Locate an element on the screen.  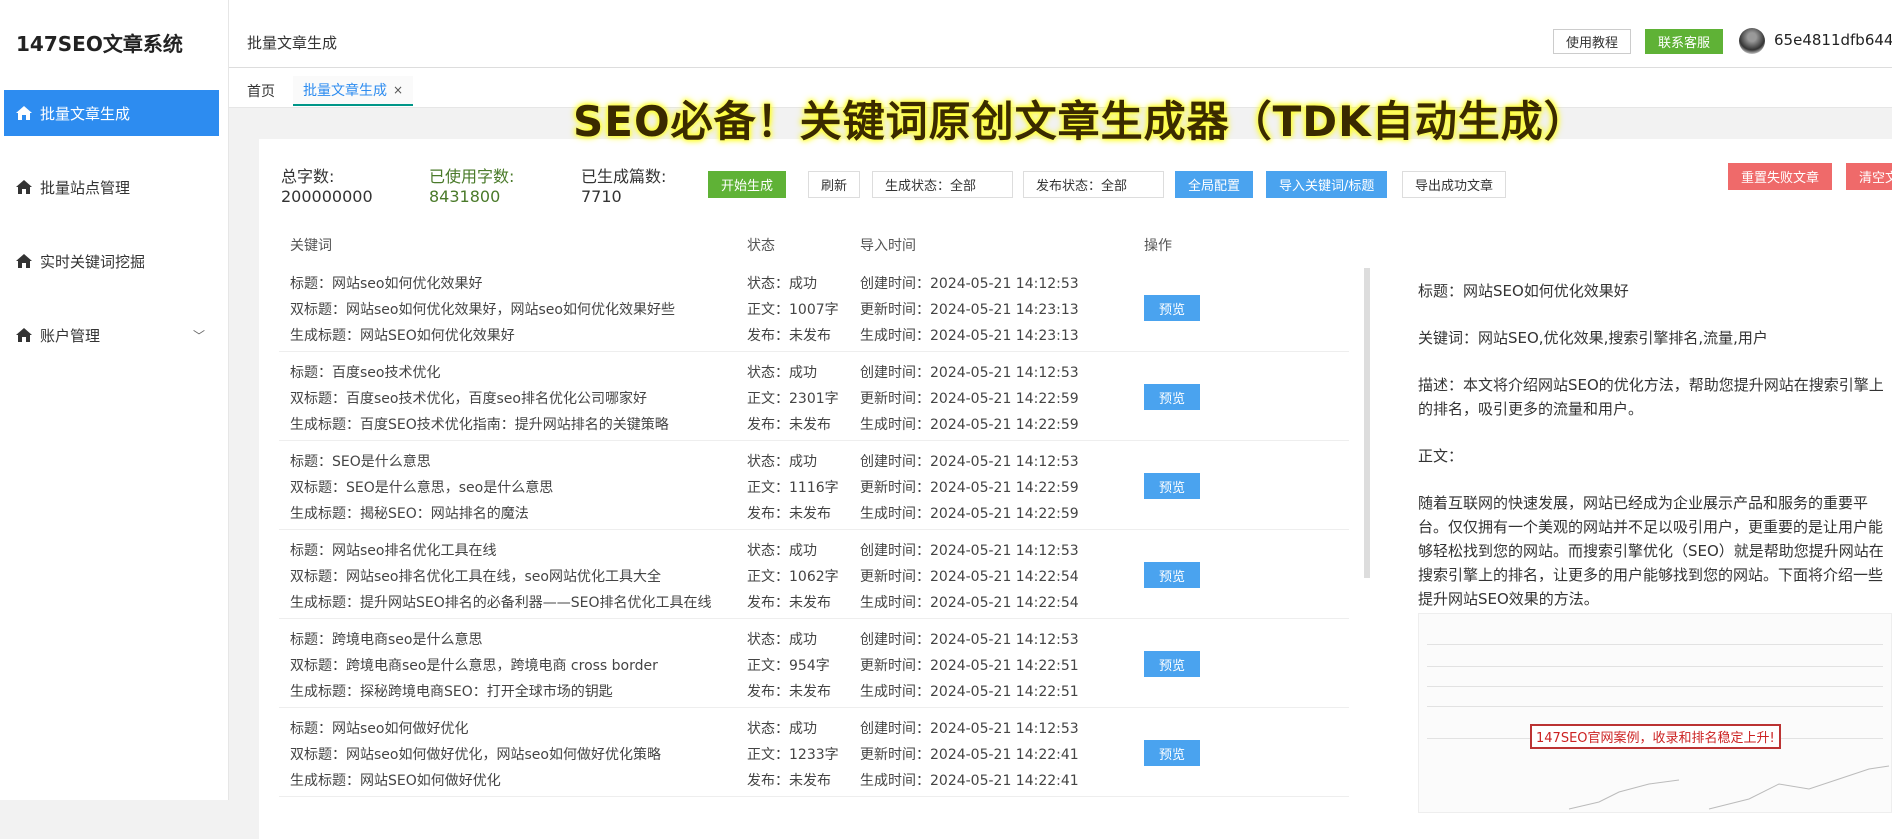
import-keywords-button: 导入关键词/标题 is located at coordinates (1327, 184).